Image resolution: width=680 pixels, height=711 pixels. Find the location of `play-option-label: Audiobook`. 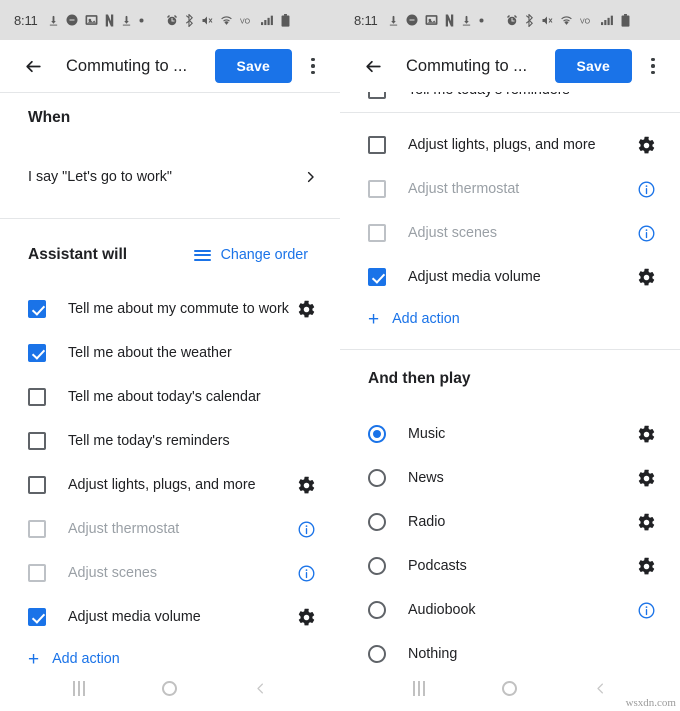

play-option-label: Audiobook is located at coordinates (442, 610).